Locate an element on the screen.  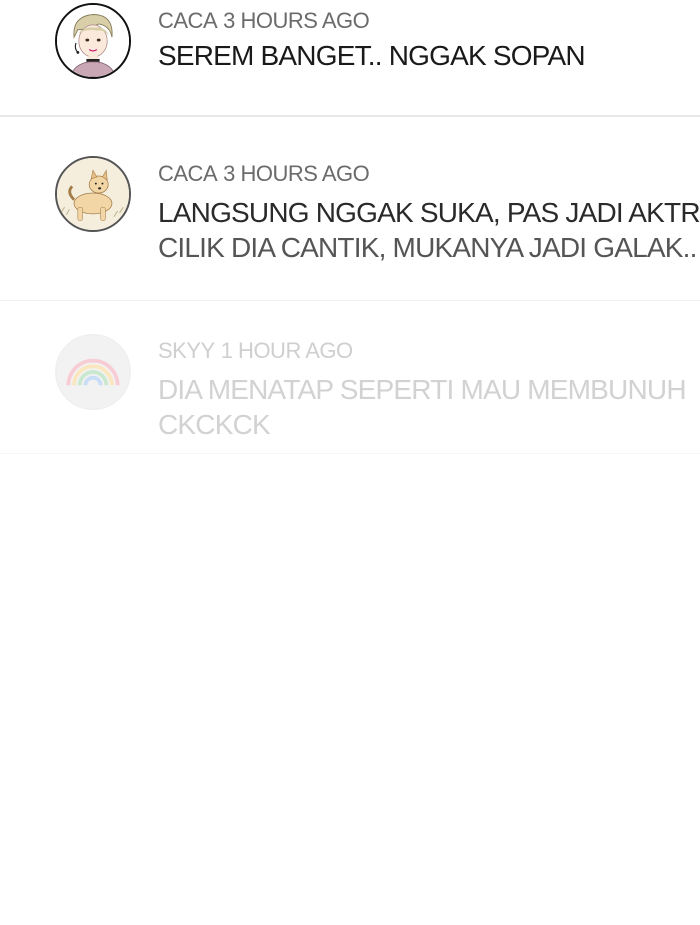
comment-text-line: CKCKCK is located at coordinates (214, 424).